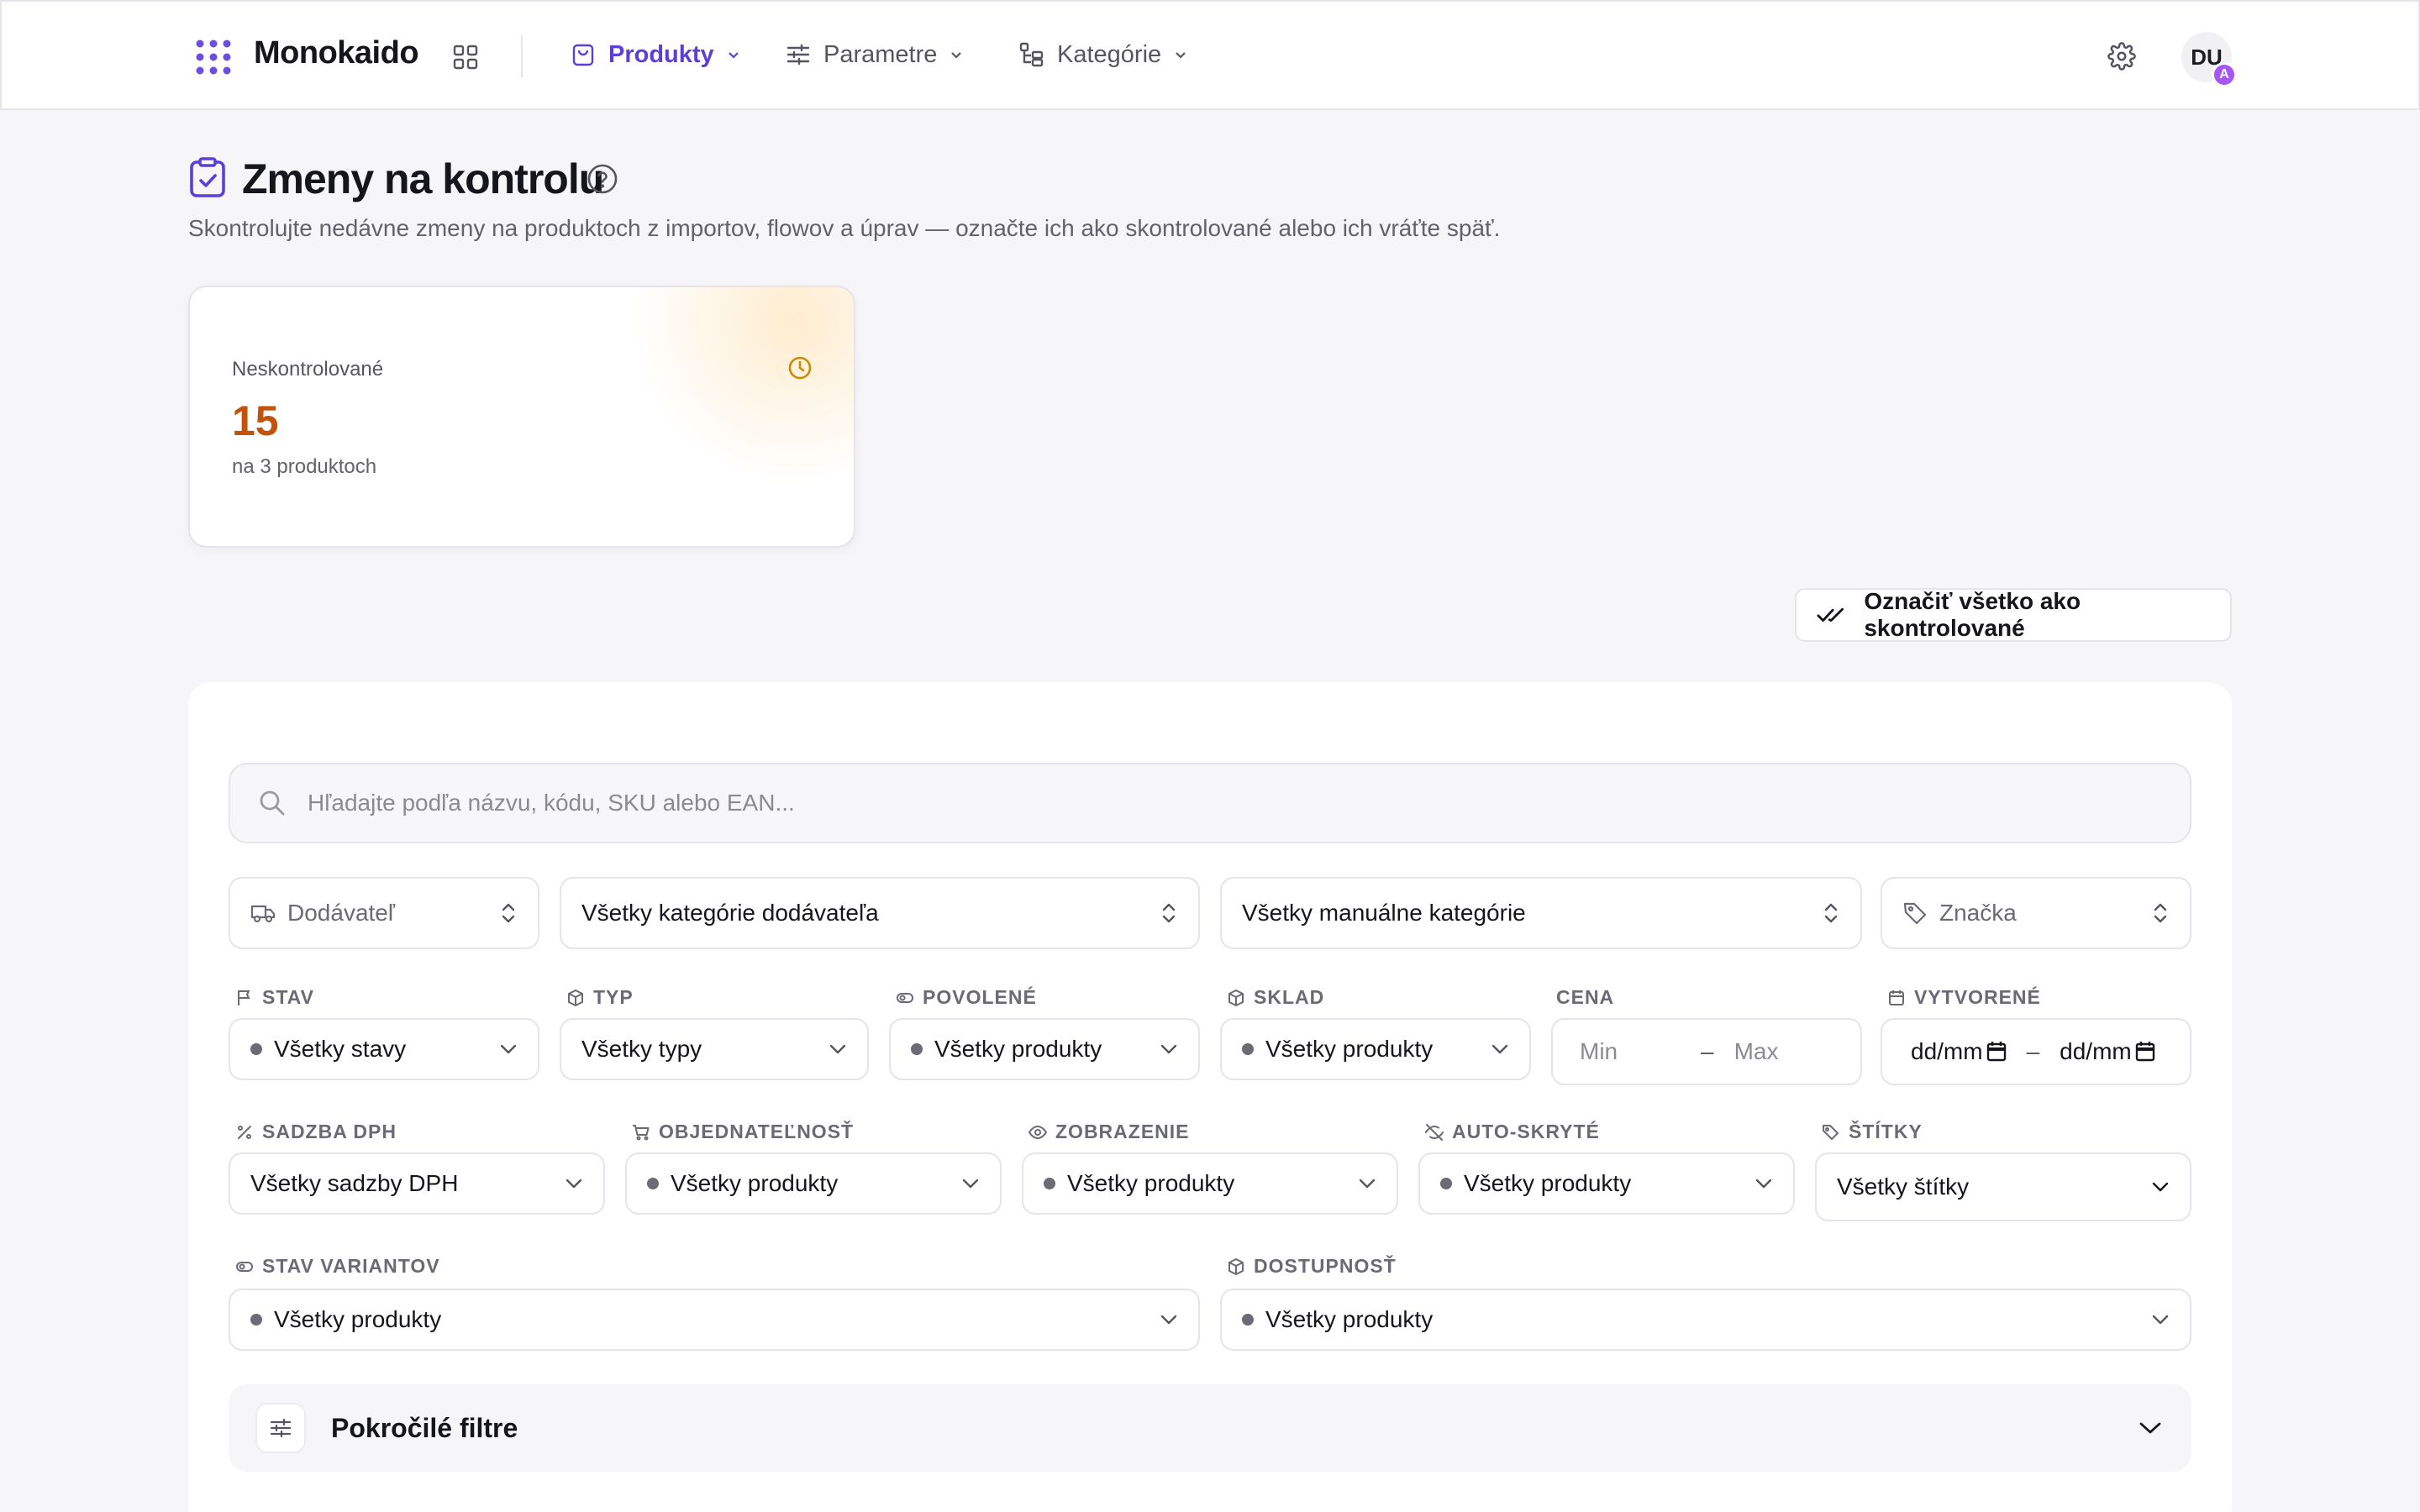 This screenshot has width=2420, height=1512. I want to click on mark-all-reviewed-button: Označiť všetko ako skontrolované, so click(2013, 615).